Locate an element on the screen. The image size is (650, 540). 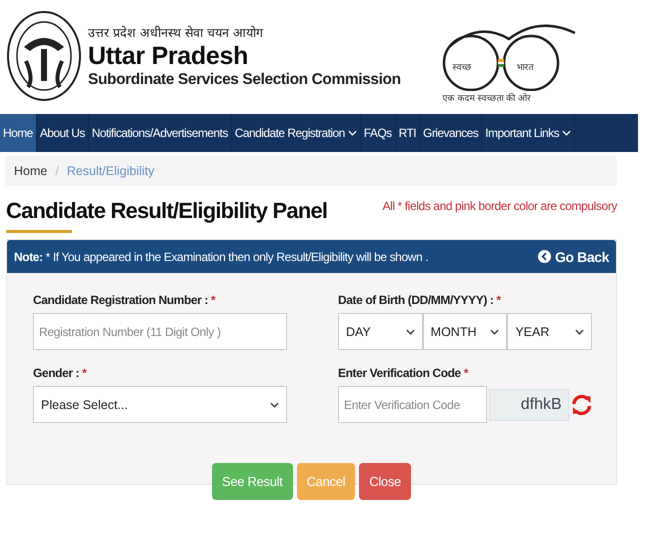
nav-item: Home is located at coordinates (18, 133).